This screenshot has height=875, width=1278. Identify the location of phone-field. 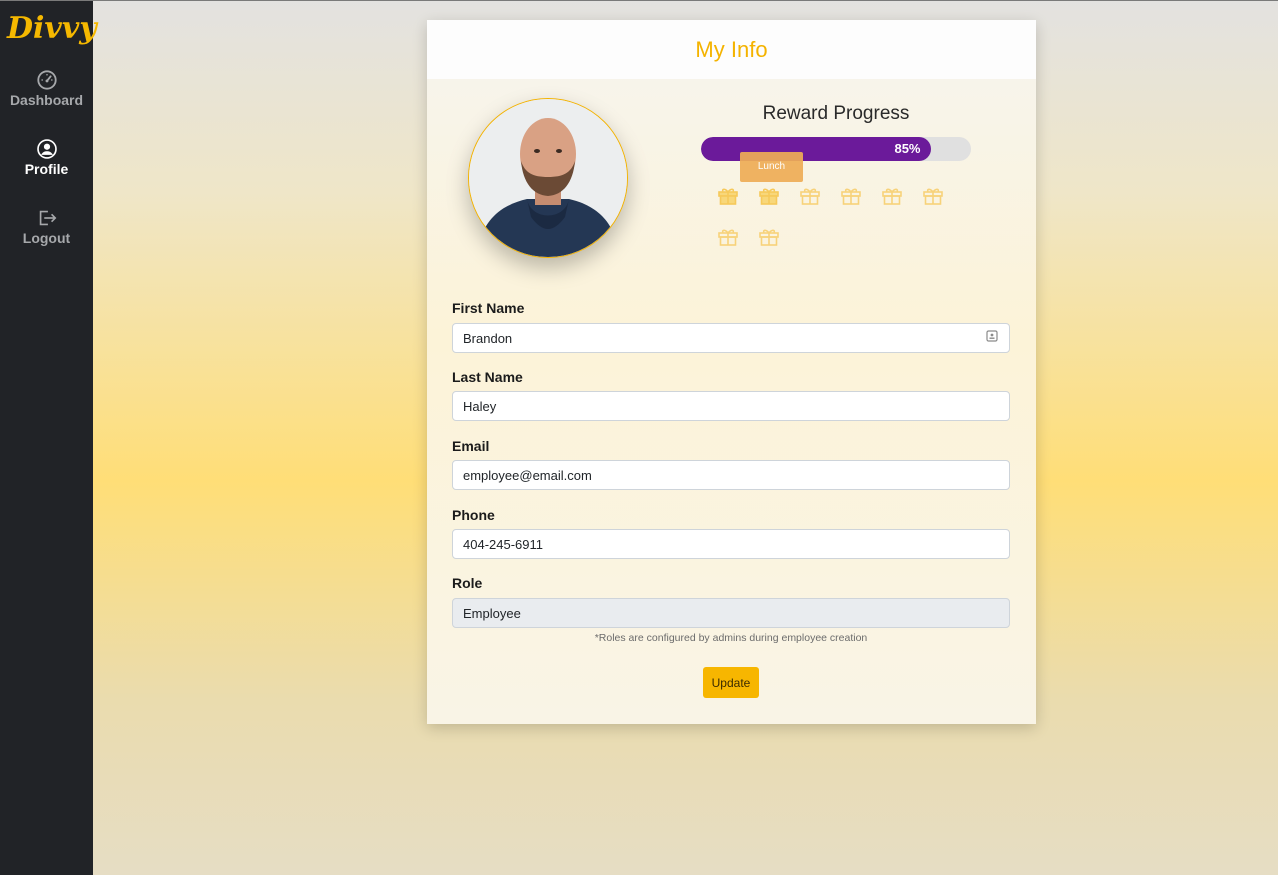
(731, 544).